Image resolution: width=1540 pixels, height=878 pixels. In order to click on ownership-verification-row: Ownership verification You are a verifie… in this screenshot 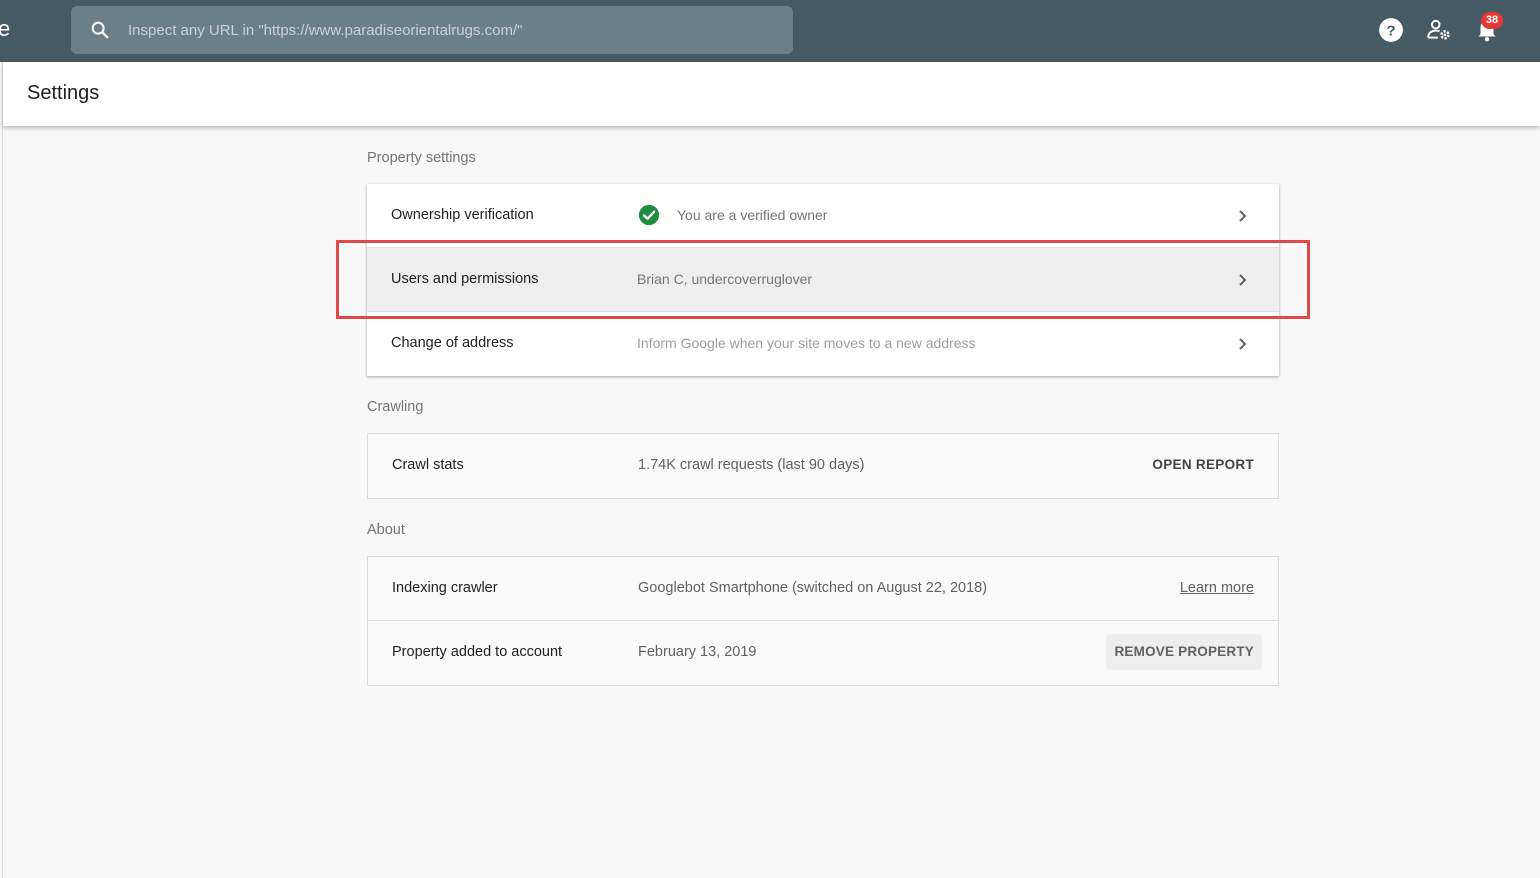, I will do `click(823, 216)`.